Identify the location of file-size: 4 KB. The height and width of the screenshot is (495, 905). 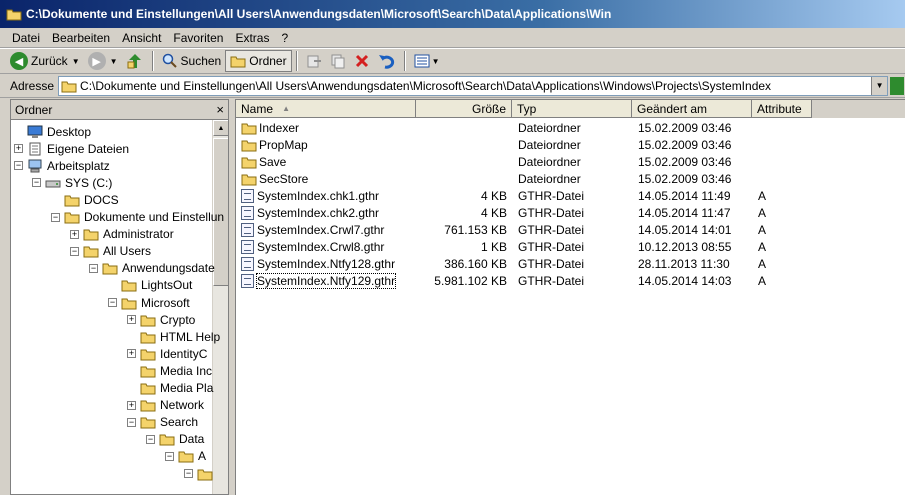
(493, 195).